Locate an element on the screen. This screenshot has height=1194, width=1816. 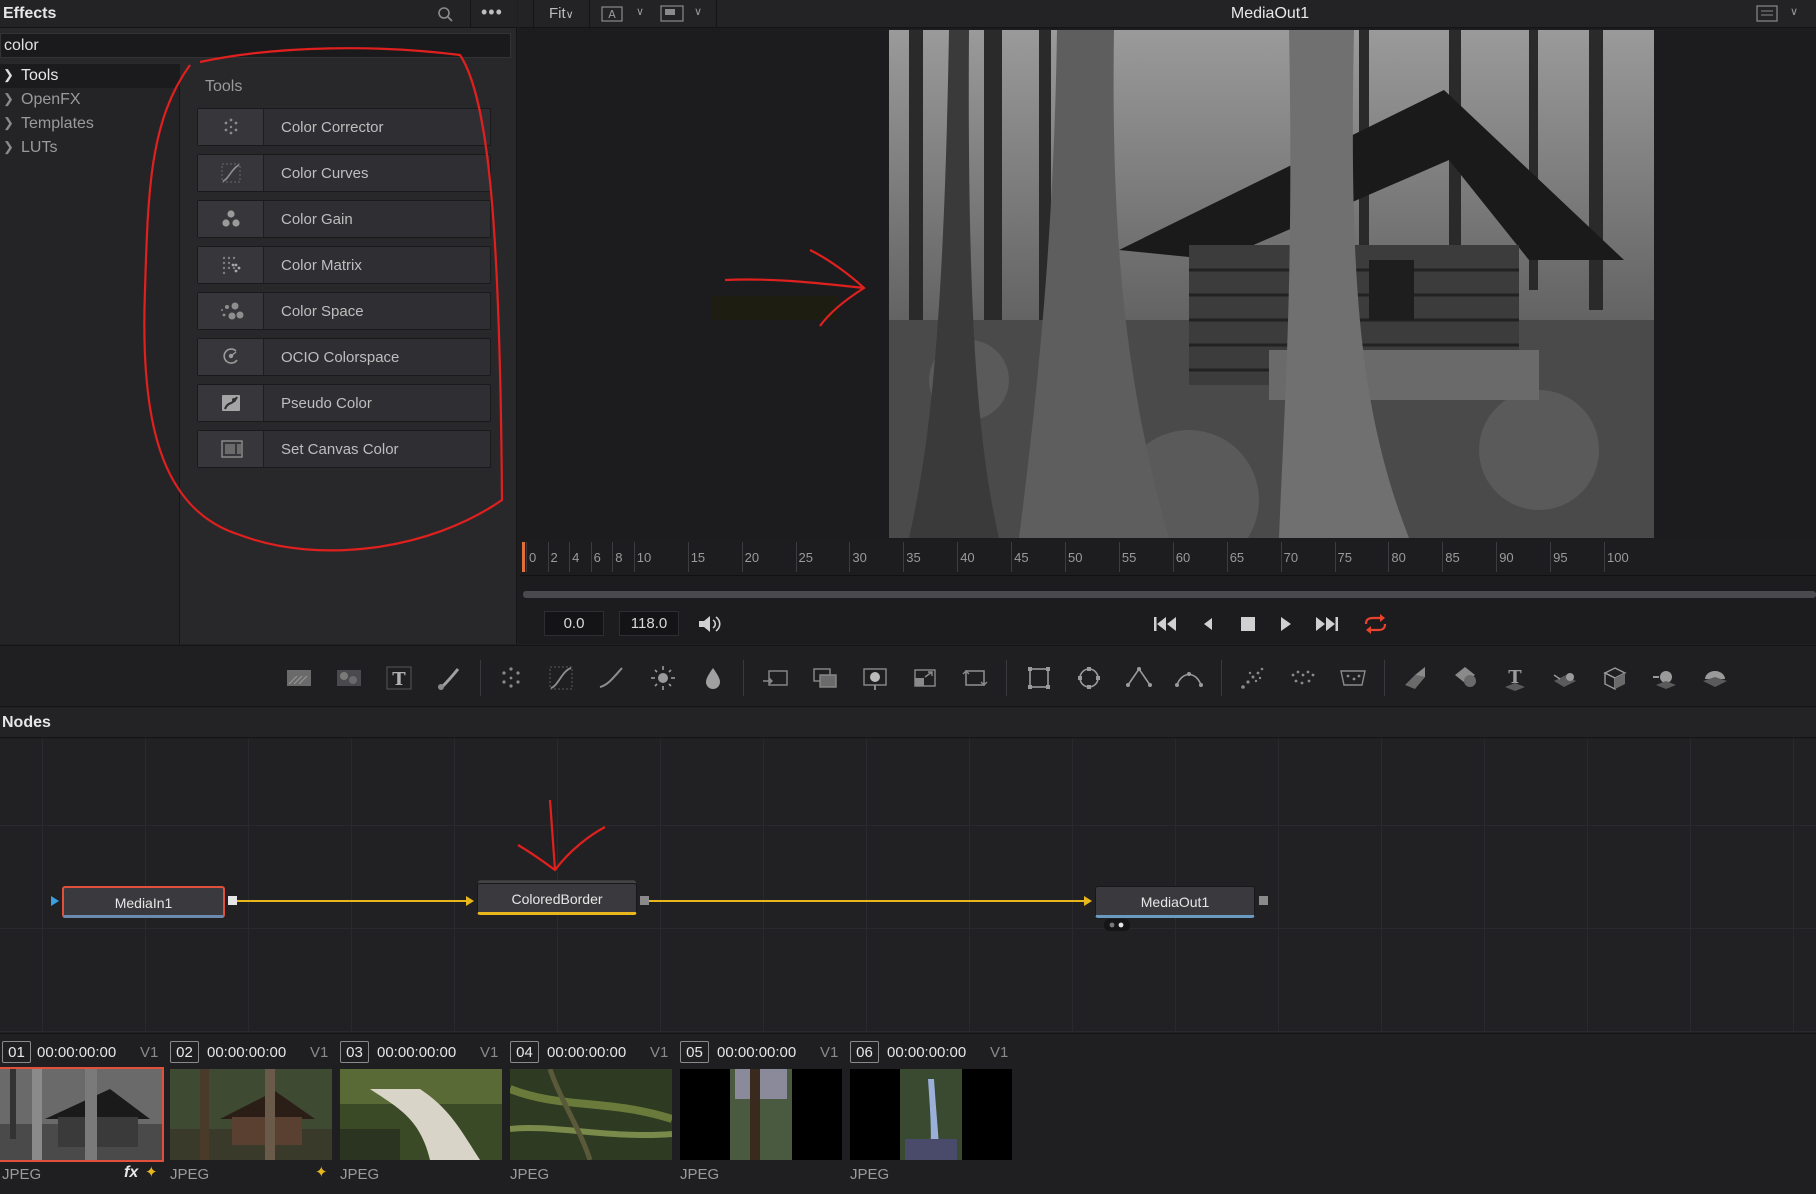
text-tool-icon: T is located at coordinates (399, 678).